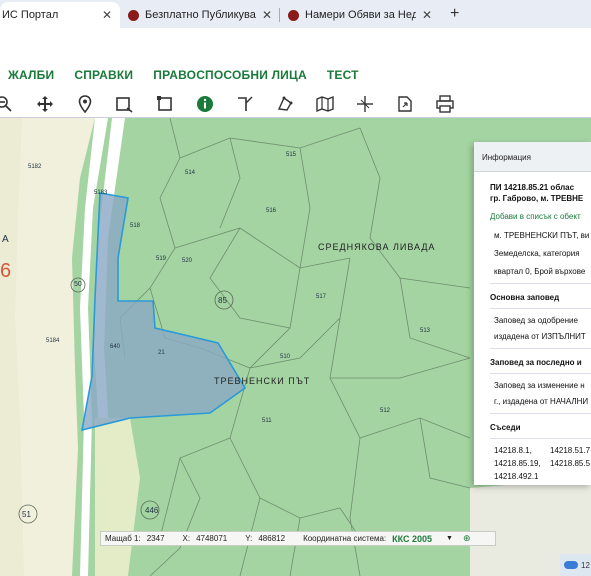 This screenshot has width=591, height=576. I want to click on parcel-label: 50, so click(78, 284).